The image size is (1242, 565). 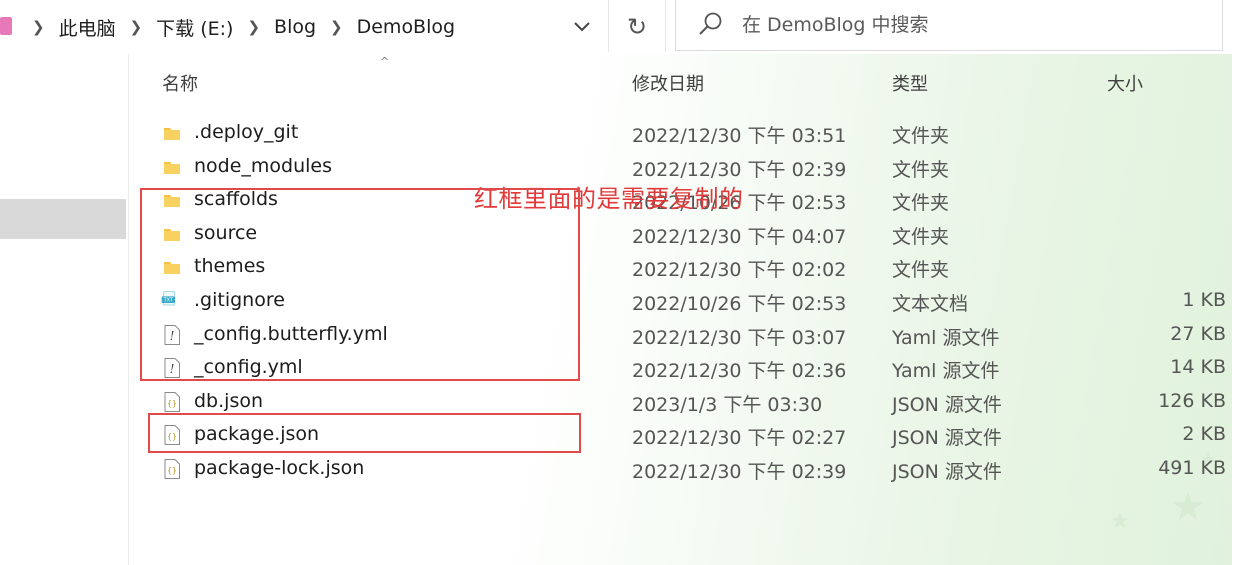 What do you see at coordinates (87, 27) in the screenshot?
I see `breadcrumb-item: 此电脑` at bounding box center [87, 27].